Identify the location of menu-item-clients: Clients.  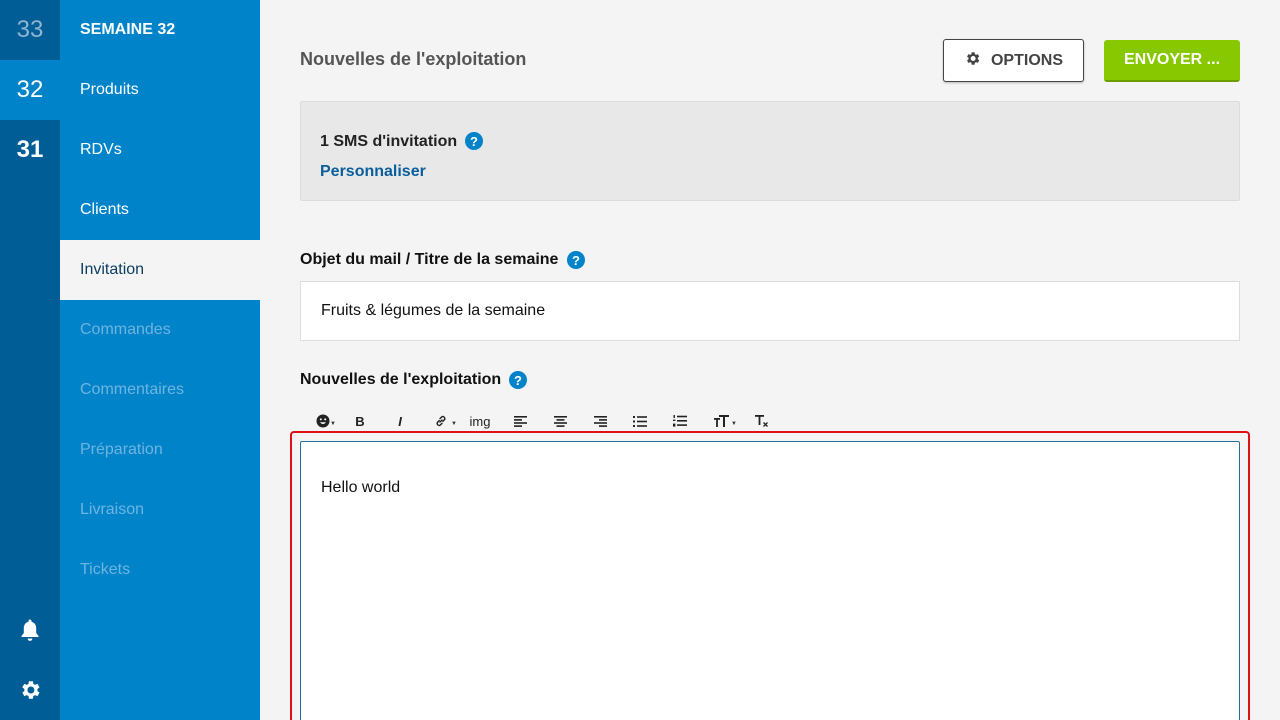
(160, 210).